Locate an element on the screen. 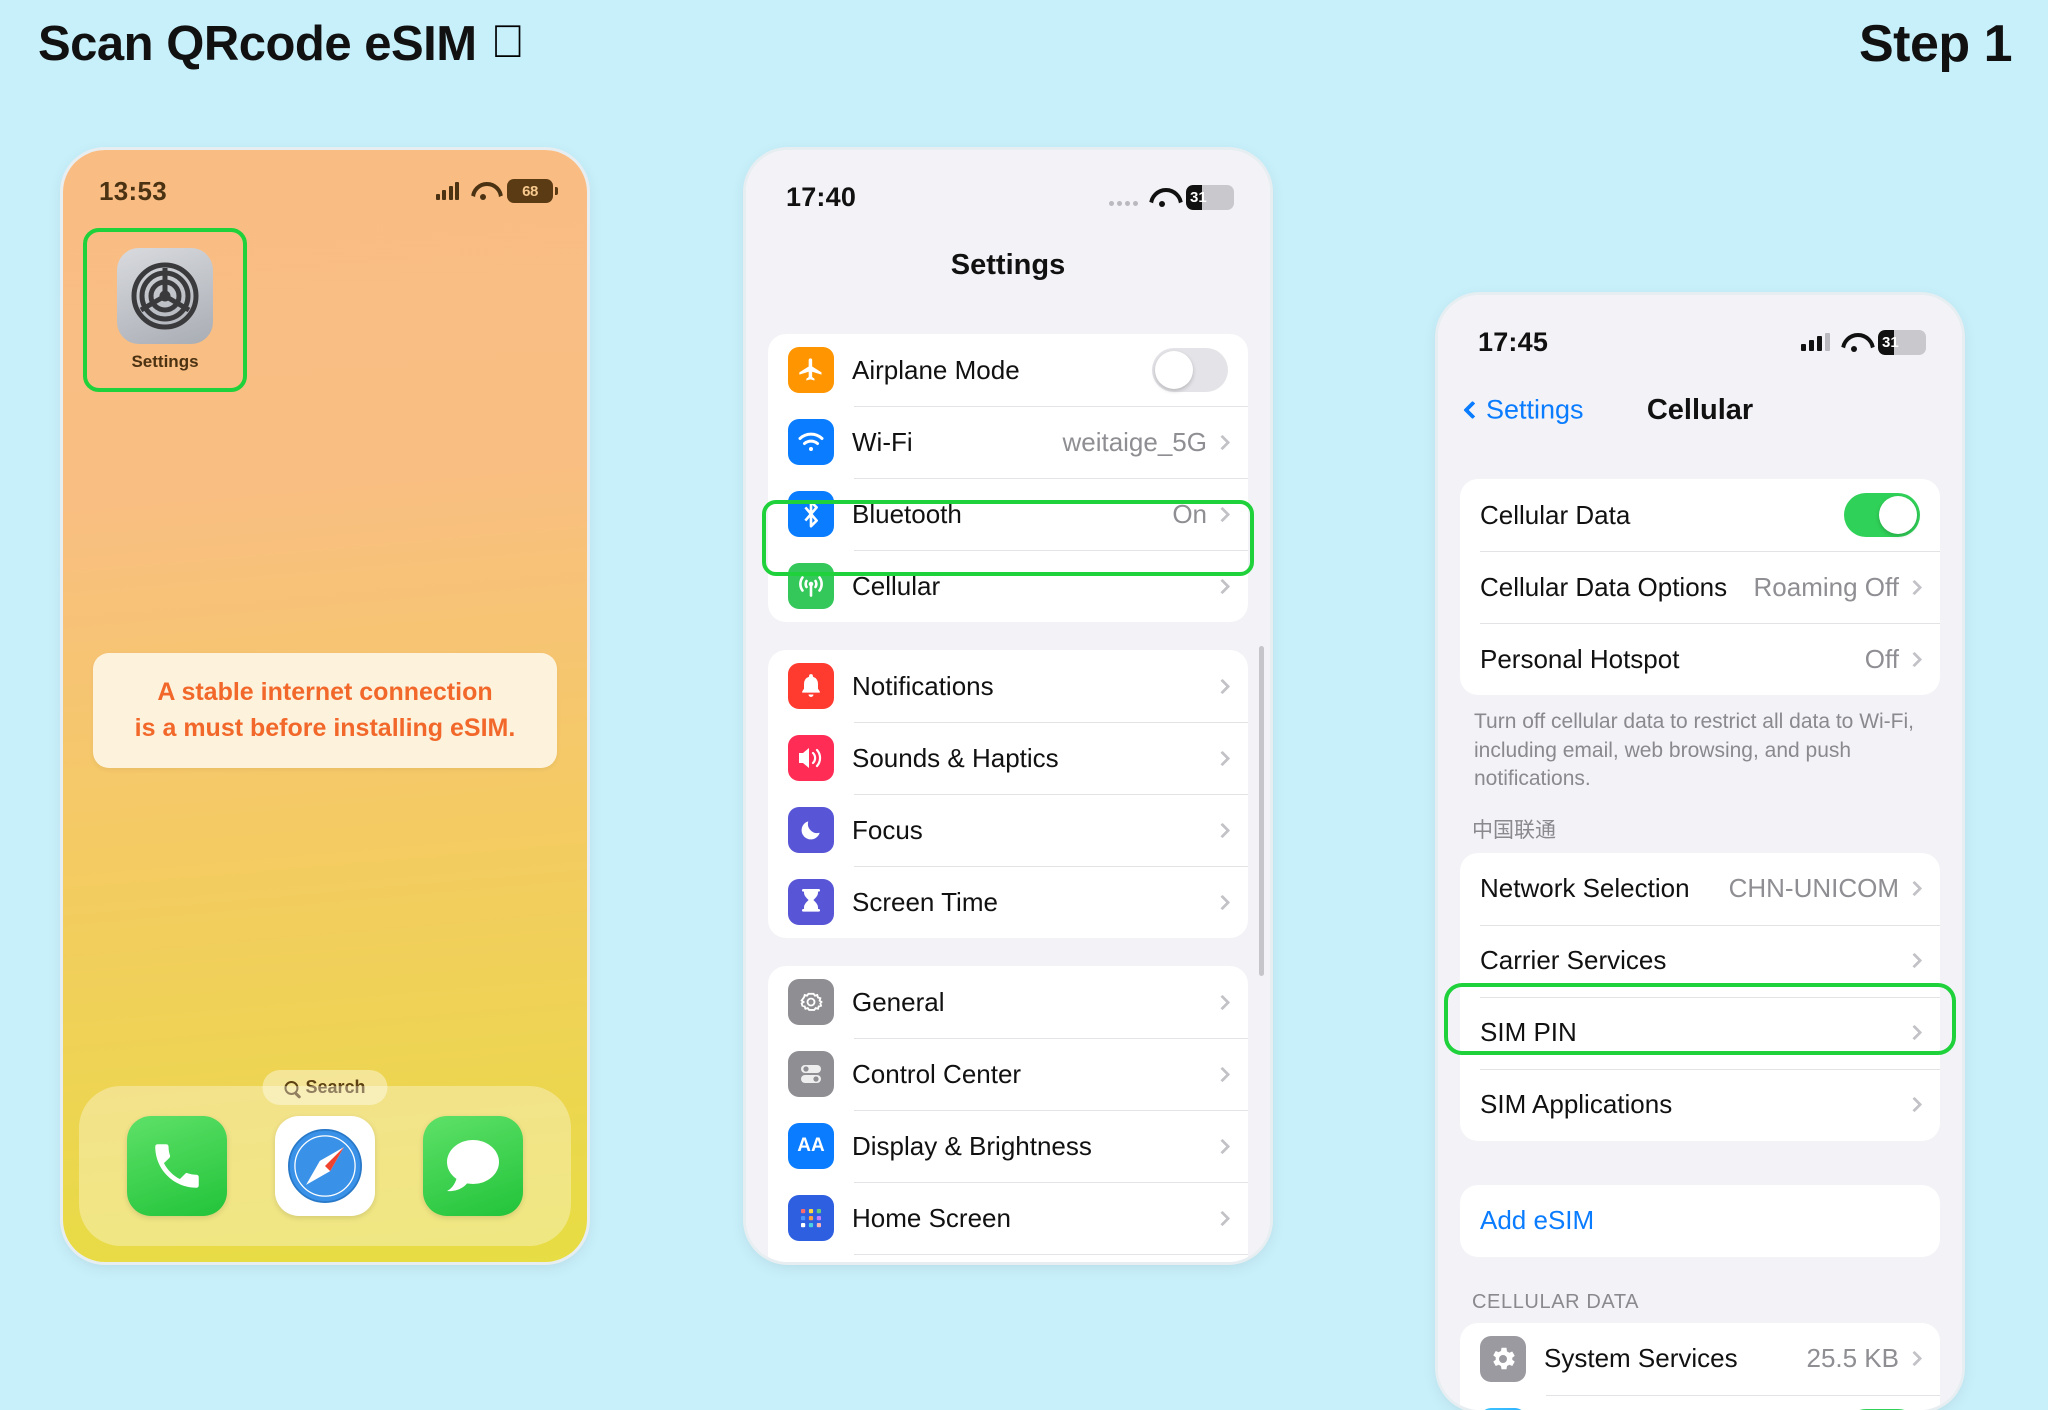 This screenshot has height=1410, width=2048. list-item-label: SIM PIN is located at coordinates (1528, 1032).